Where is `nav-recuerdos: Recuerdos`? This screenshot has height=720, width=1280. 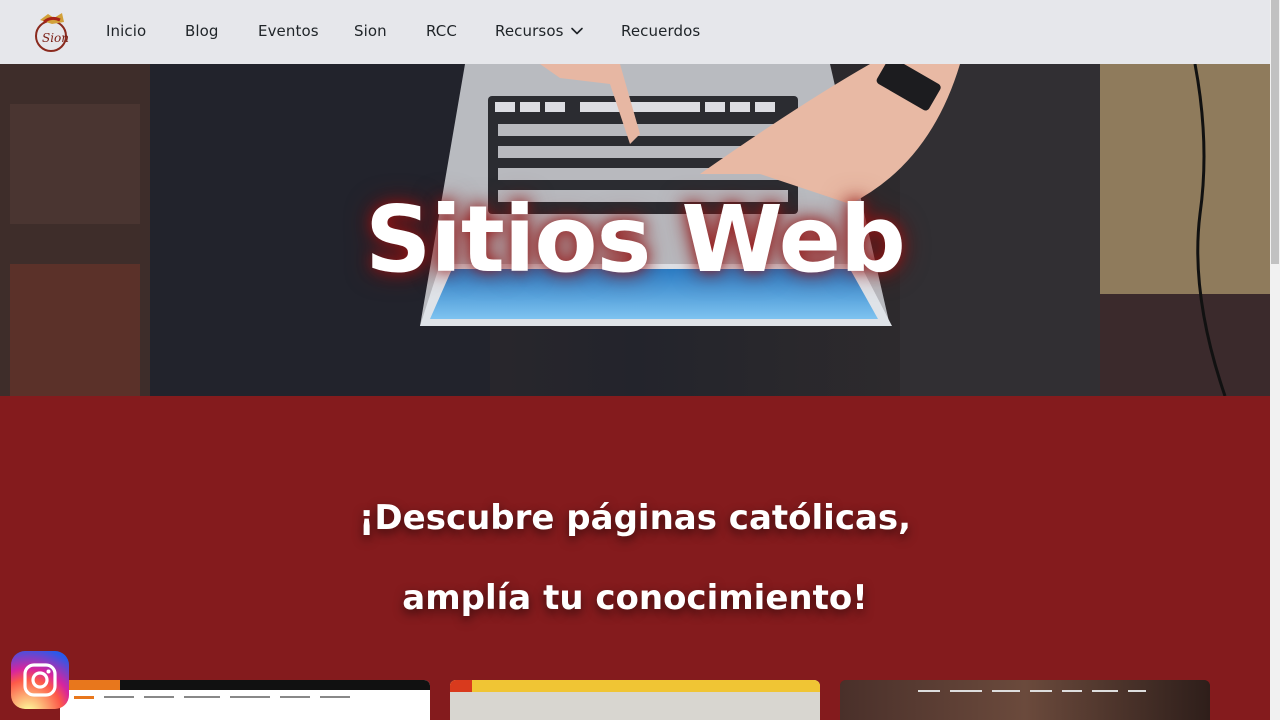
nav-recuerdos: Recuerdos is located at coordinates (660, 31).